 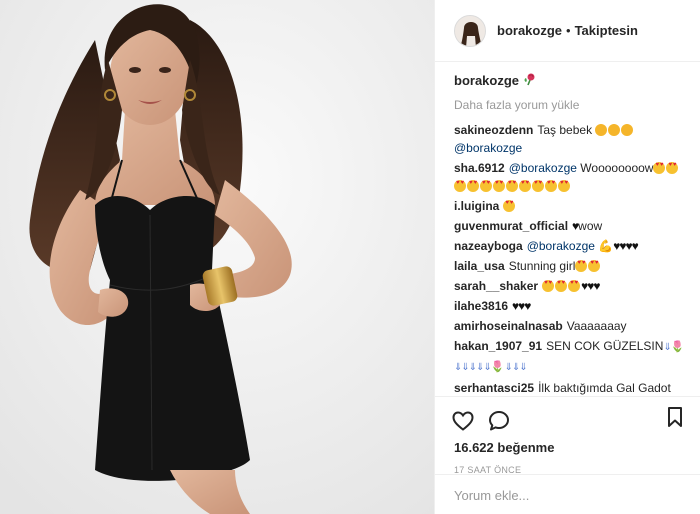 I want to click on comment-text: wow, so click(x=590, y=226).